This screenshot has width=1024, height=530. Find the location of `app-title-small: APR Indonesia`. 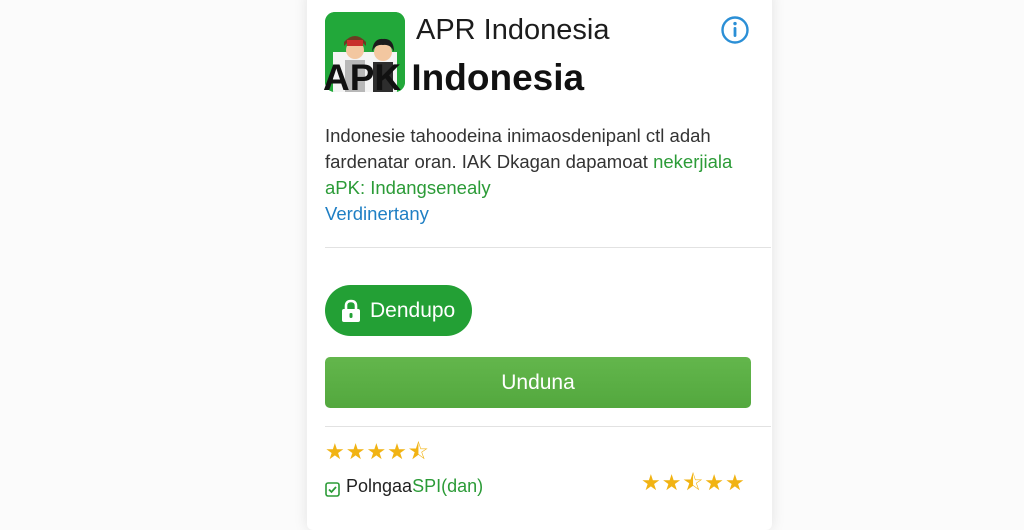

app-title-small: APR Indonesia is located at coordinates (513, 30).